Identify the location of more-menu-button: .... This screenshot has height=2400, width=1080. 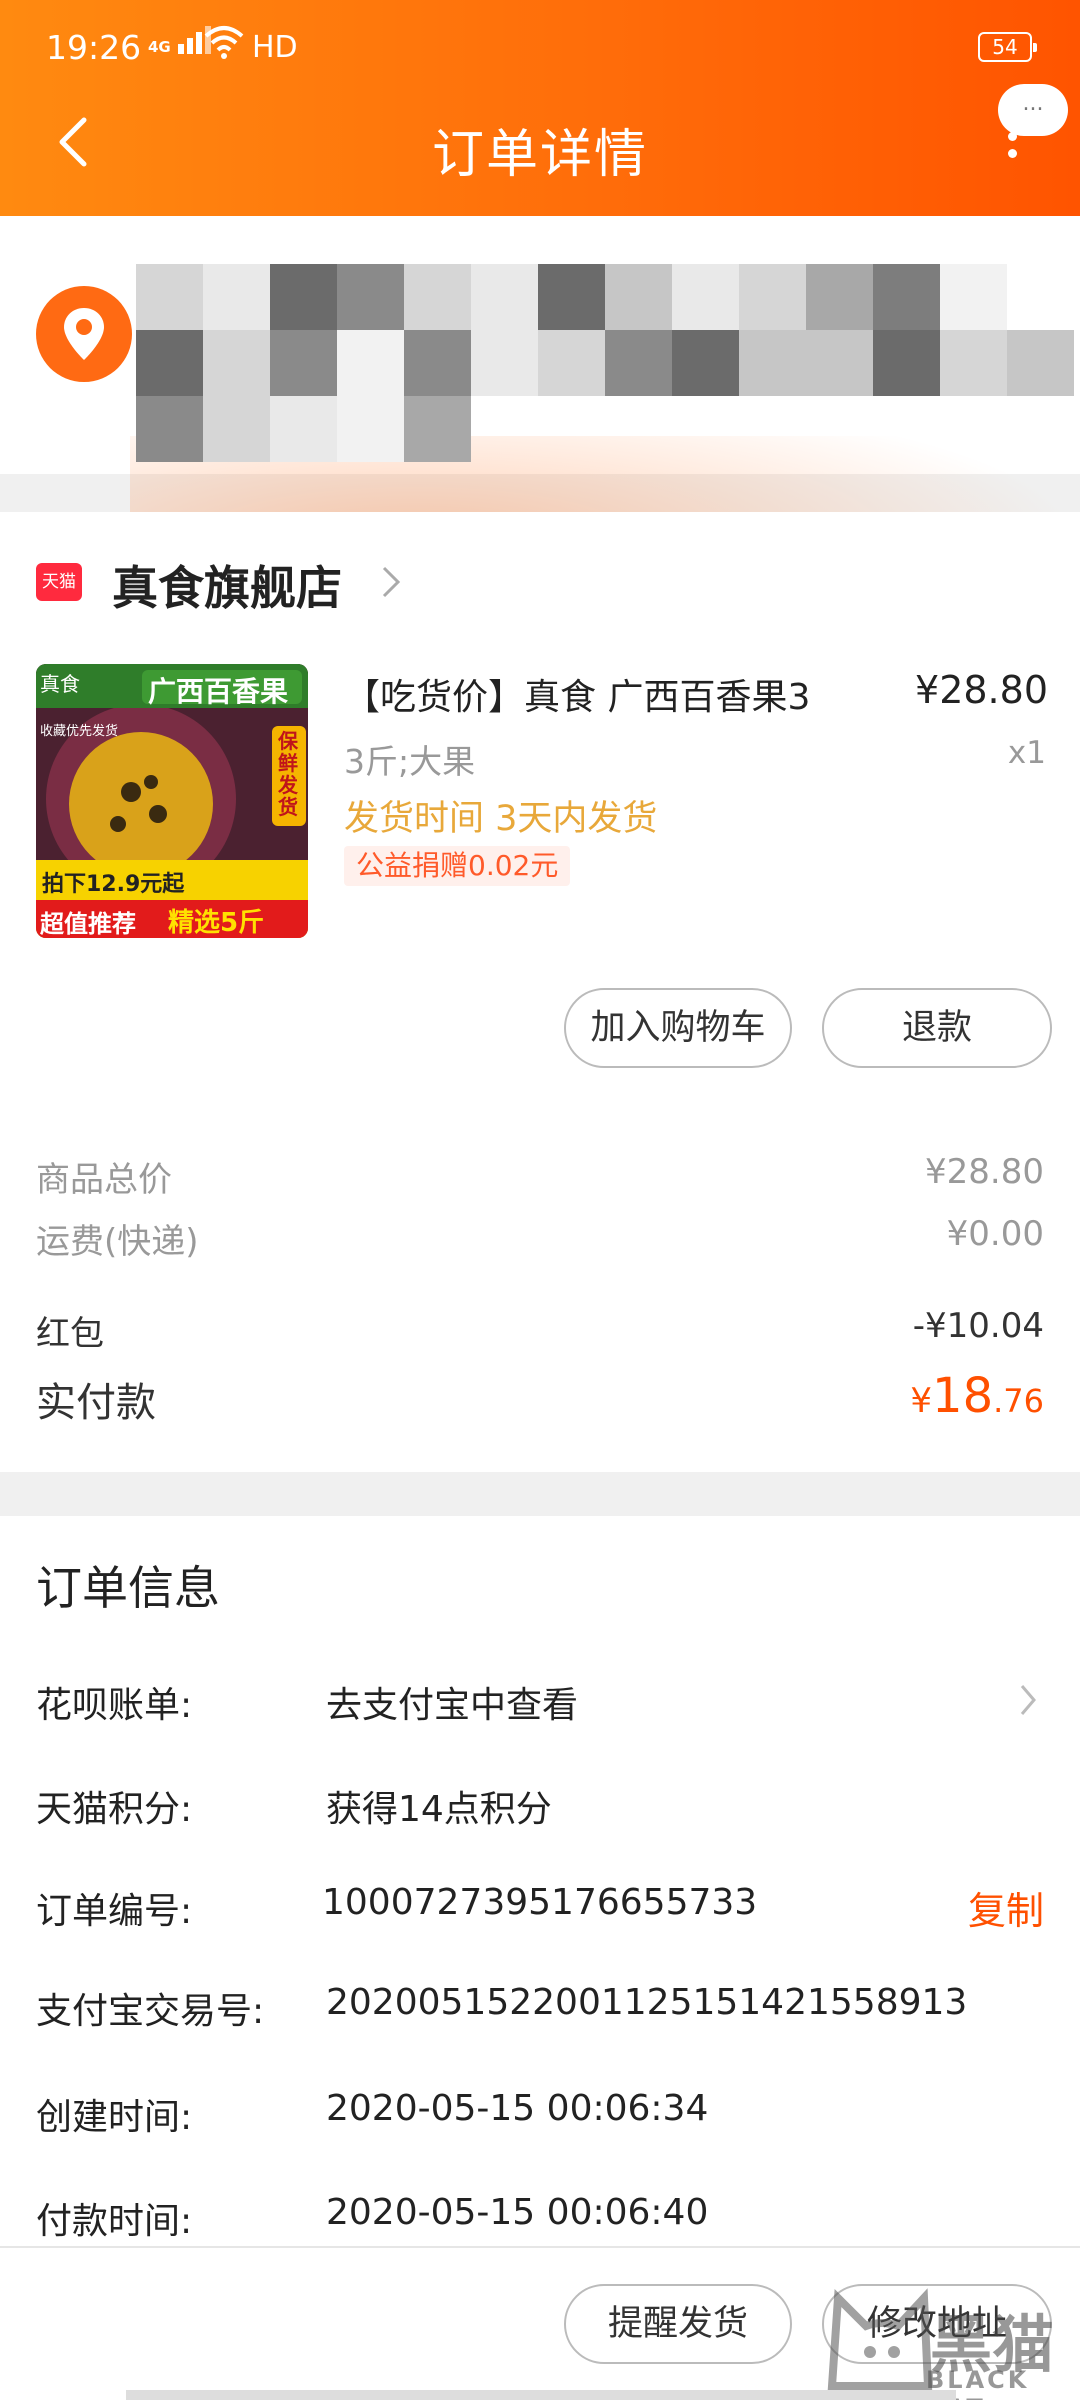
(1032, 139).